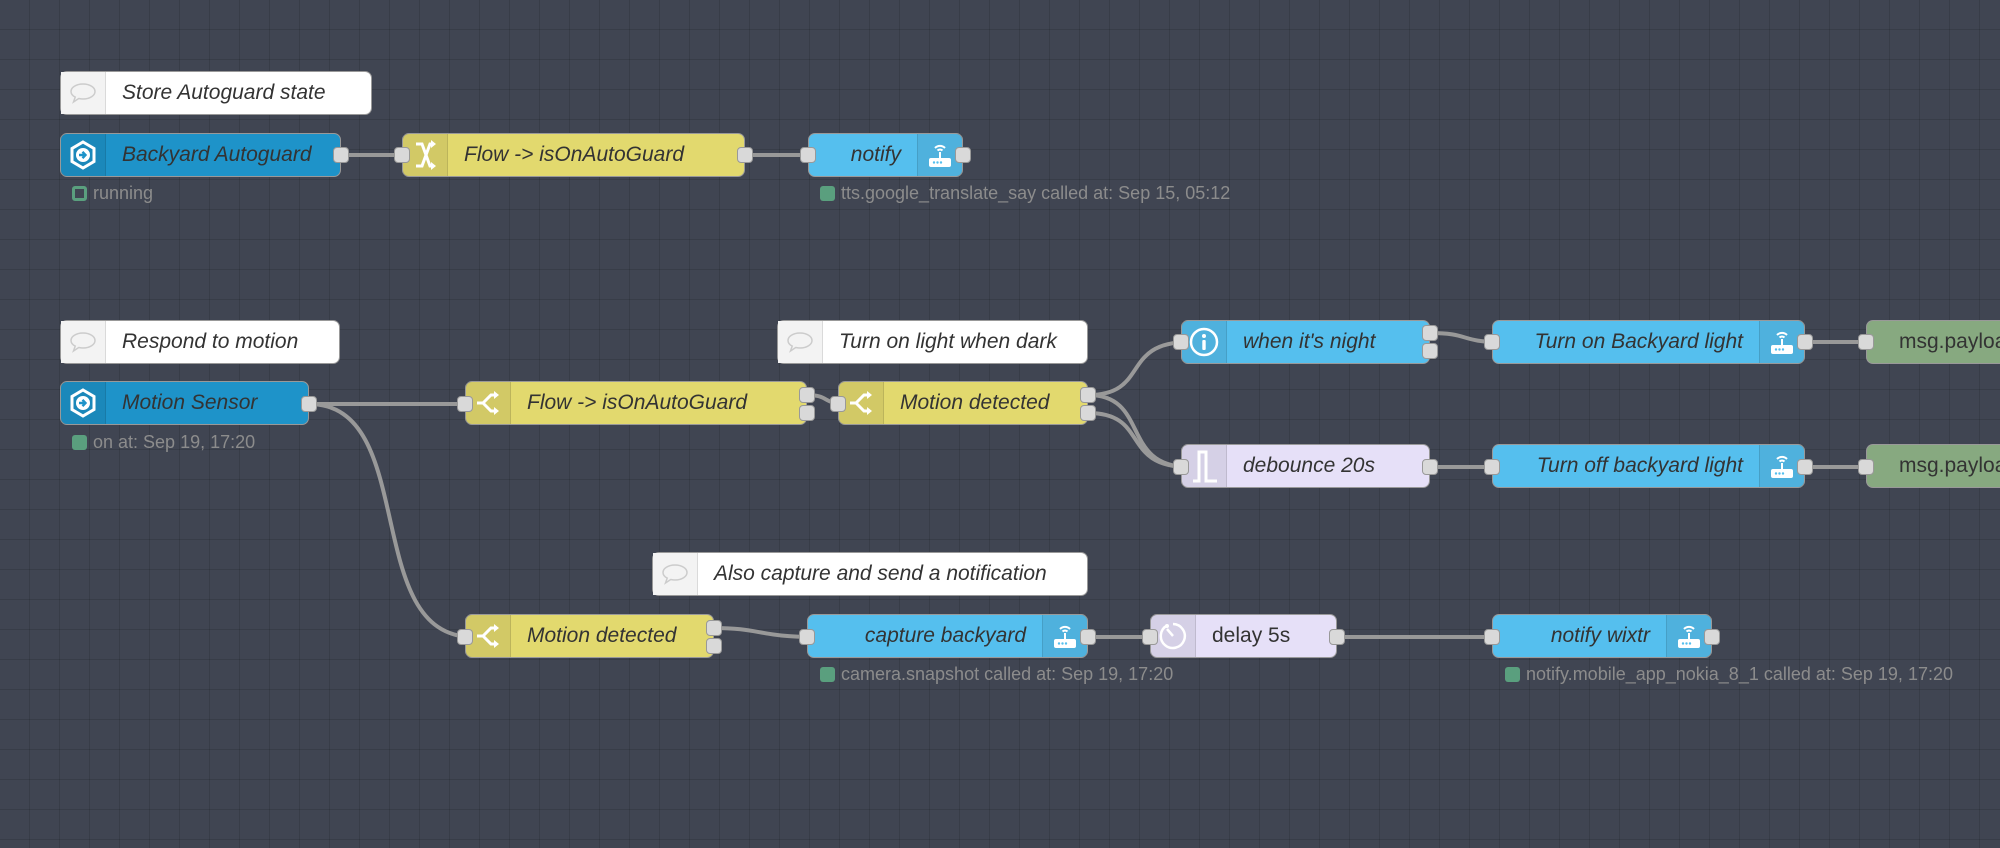 This screenshot has width=2000, height=848. I want to click on comment-node-store-autoguard: Store Autoguard state, so click(216, 93).